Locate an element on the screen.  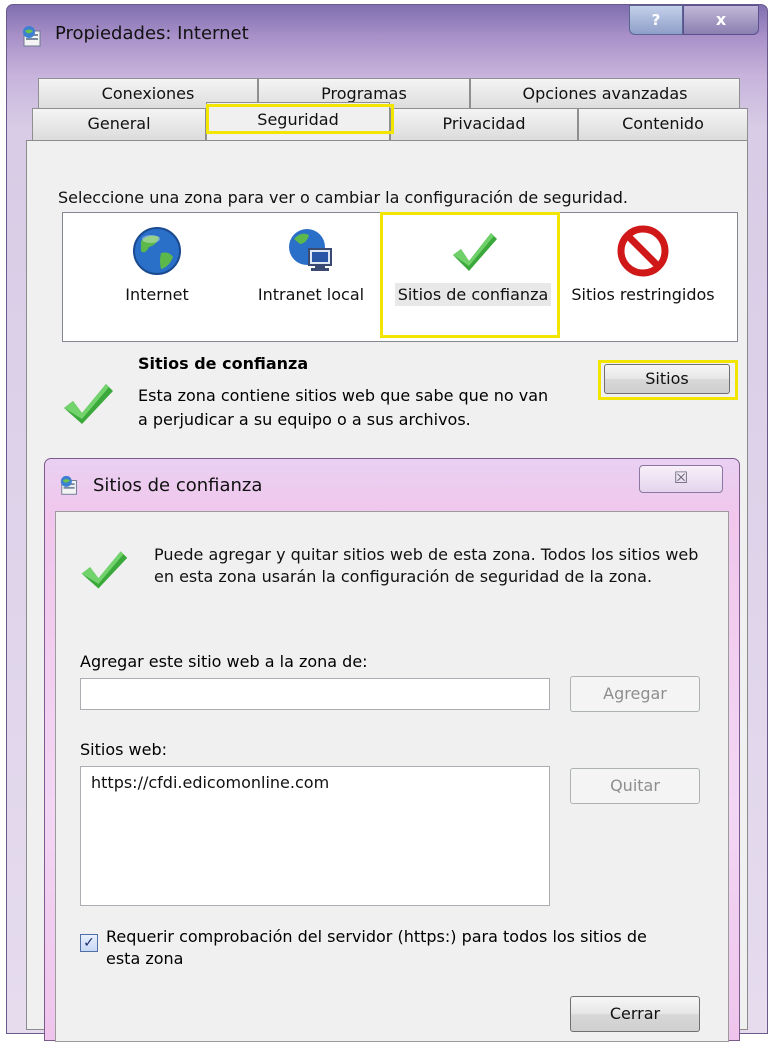
dialog-close-button: ☒ is located at coordinates (681, 479).